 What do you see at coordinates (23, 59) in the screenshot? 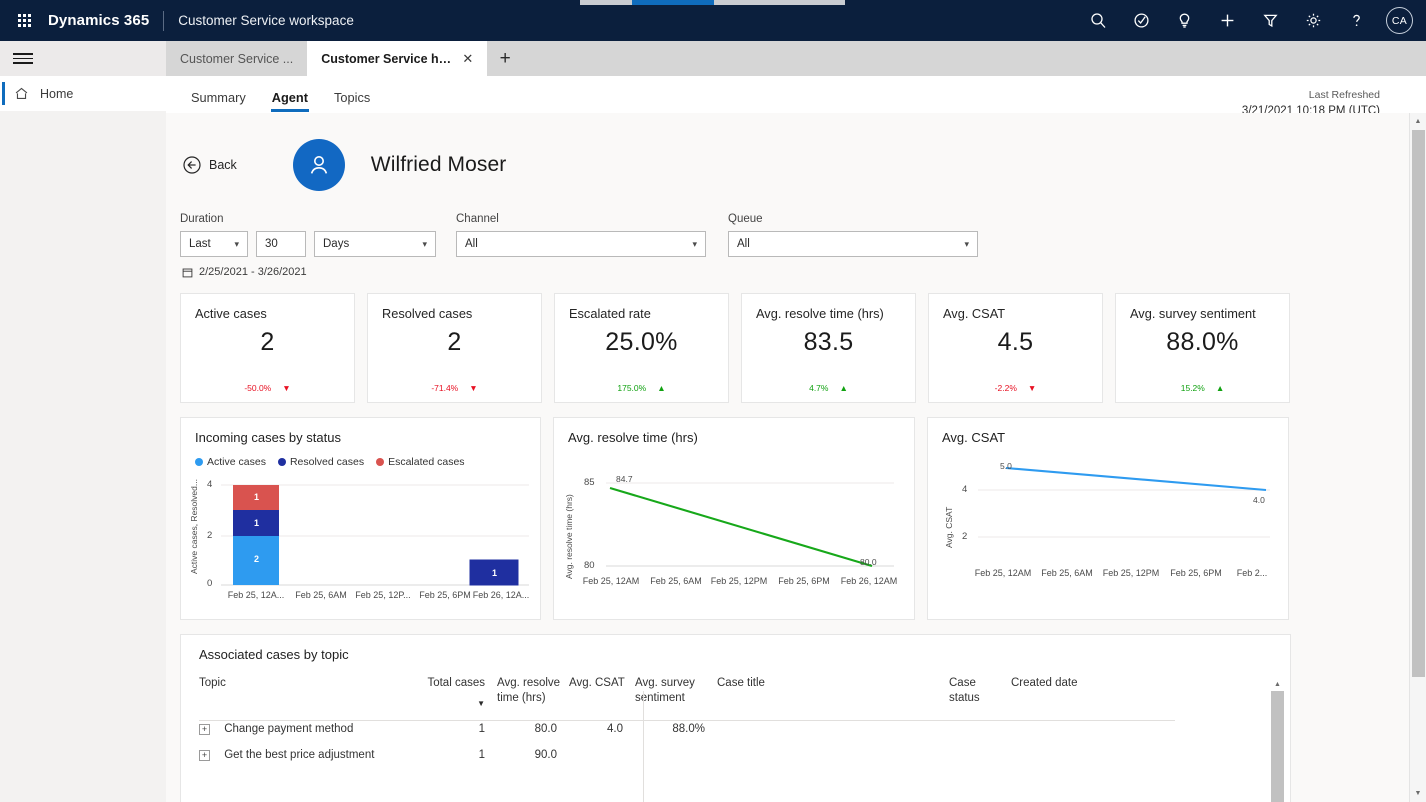
I see `hamburger-menu-icon` at bounding box center [23, 59].